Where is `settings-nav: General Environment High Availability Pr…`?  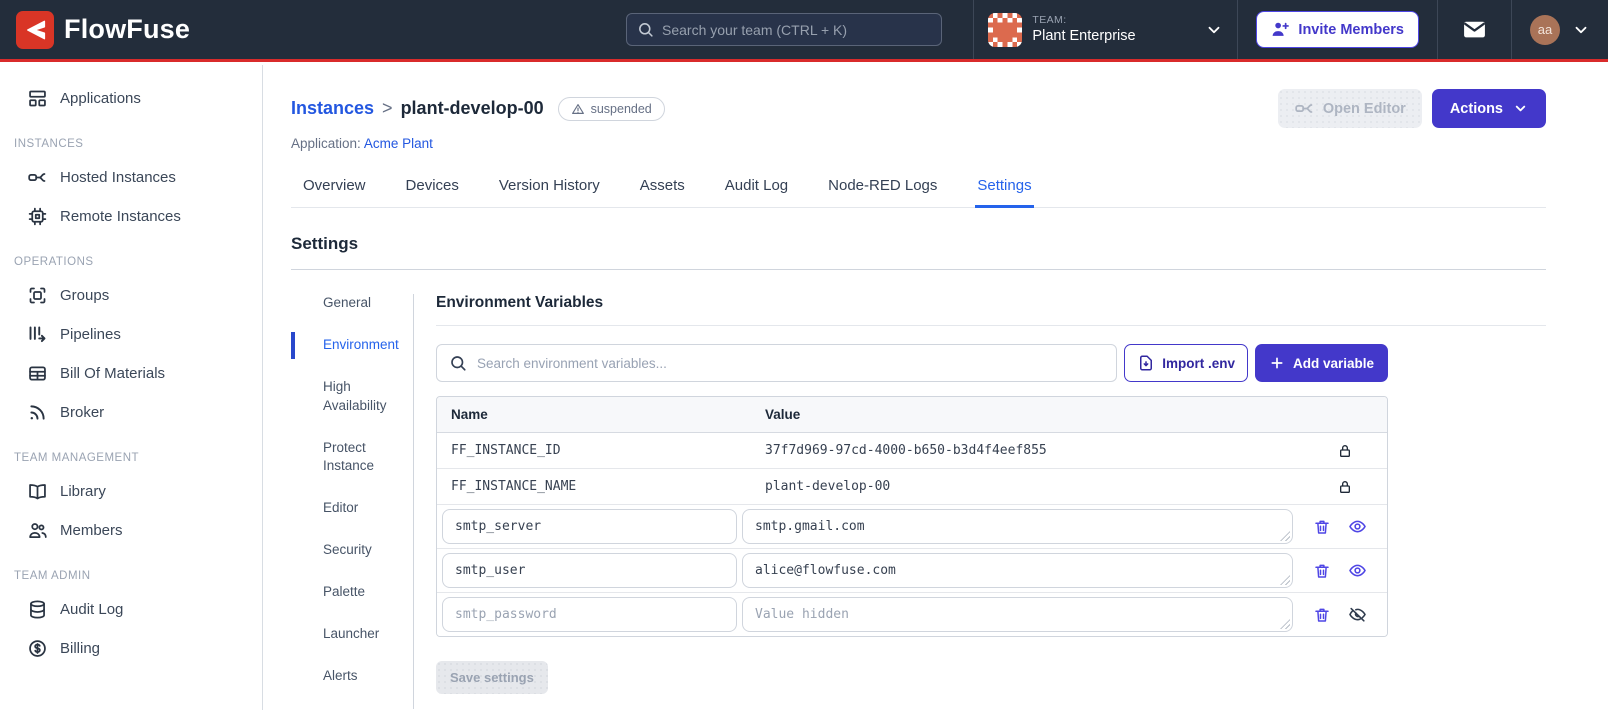
settings-nav: General Environment High Availability Pr… is located at coordinates (351, 501).